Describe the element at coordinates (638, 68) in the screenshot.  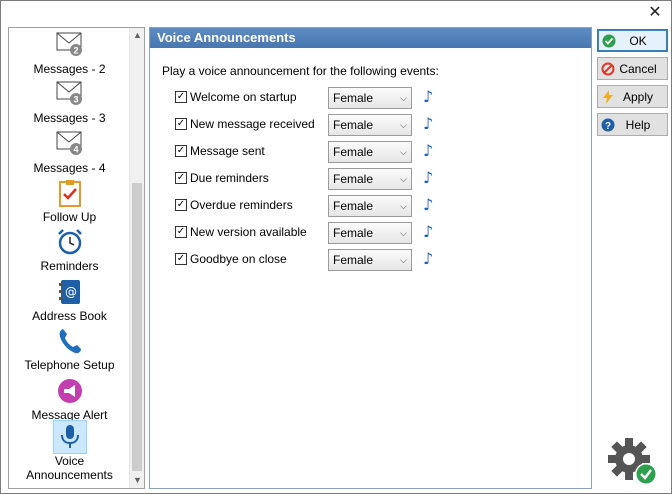
I see `cancel-label: Cancel` at that location.